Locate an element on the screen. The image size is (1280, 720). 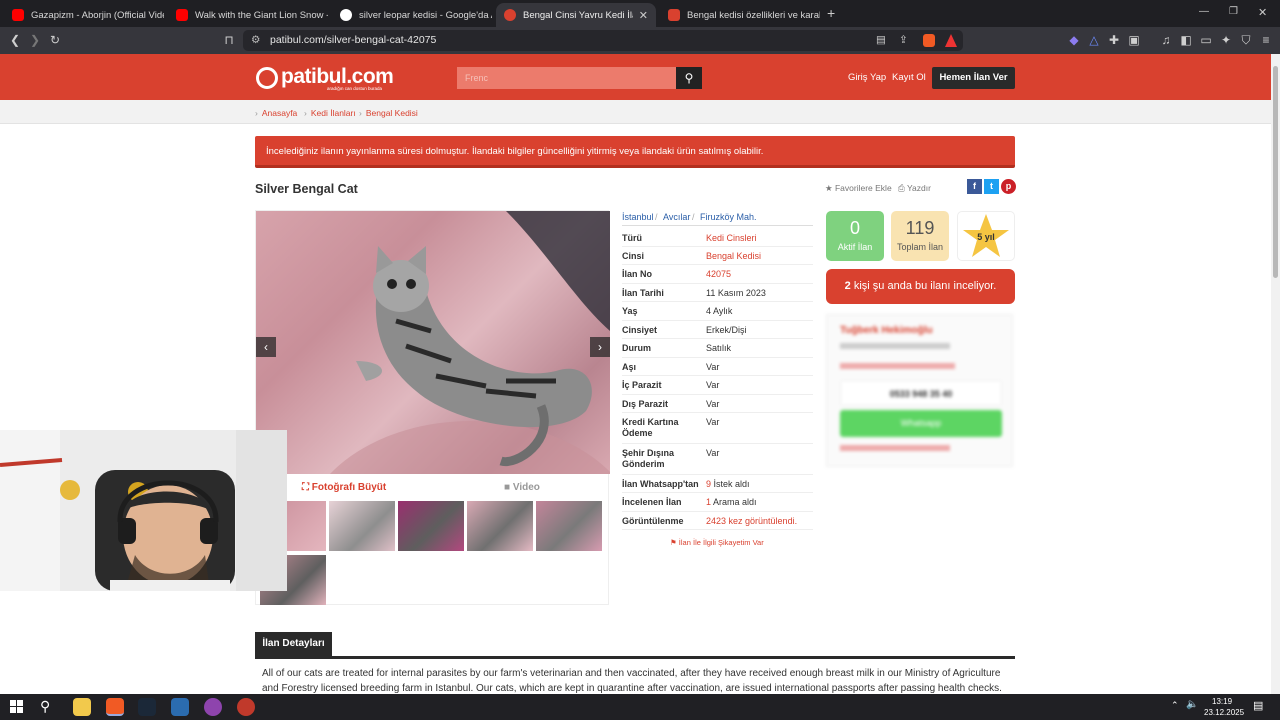
post-ad-button: Hemen İlan Ver is located at coordinates (973, 78).